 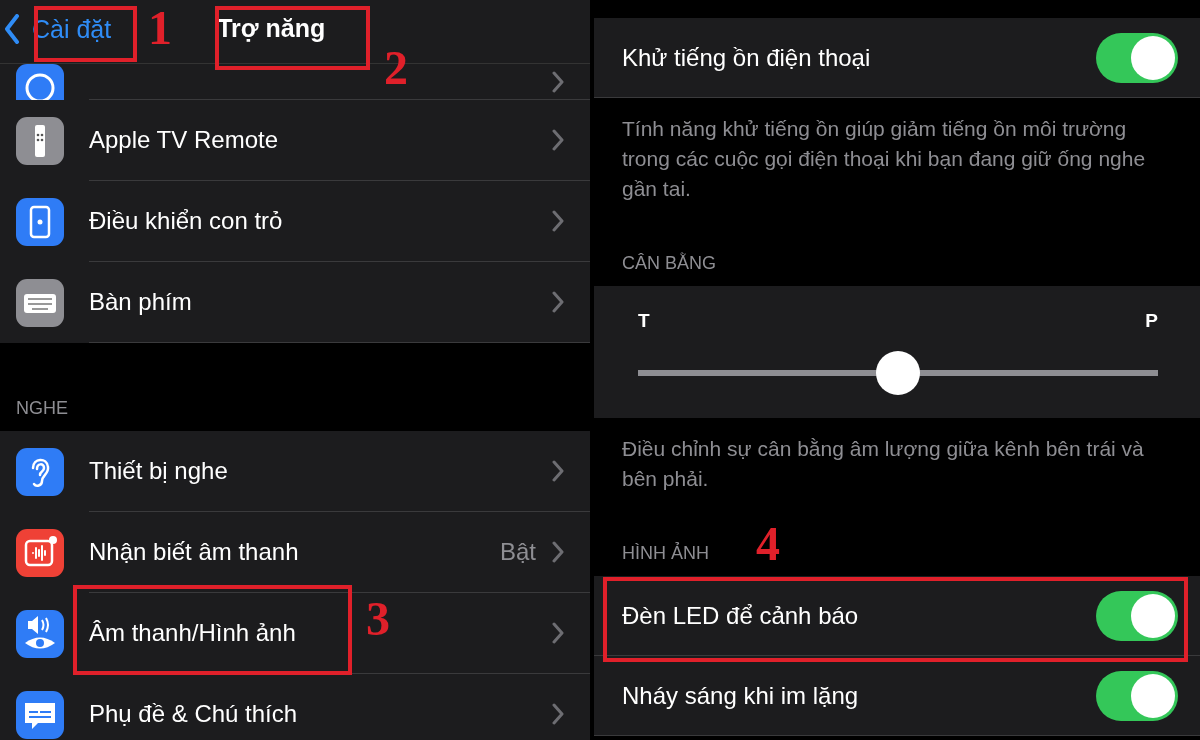 I want to click on row-label: Thiết bị nghe, so click(x=158, y=471).